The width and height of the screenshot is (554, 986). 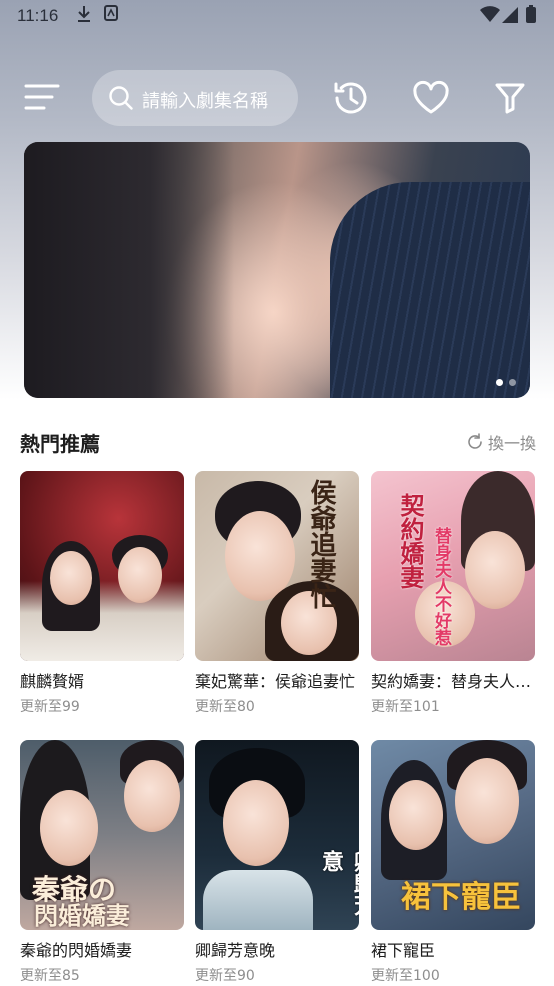 I want to click on drama-update: 更新至85, so click(x=50, y=976).